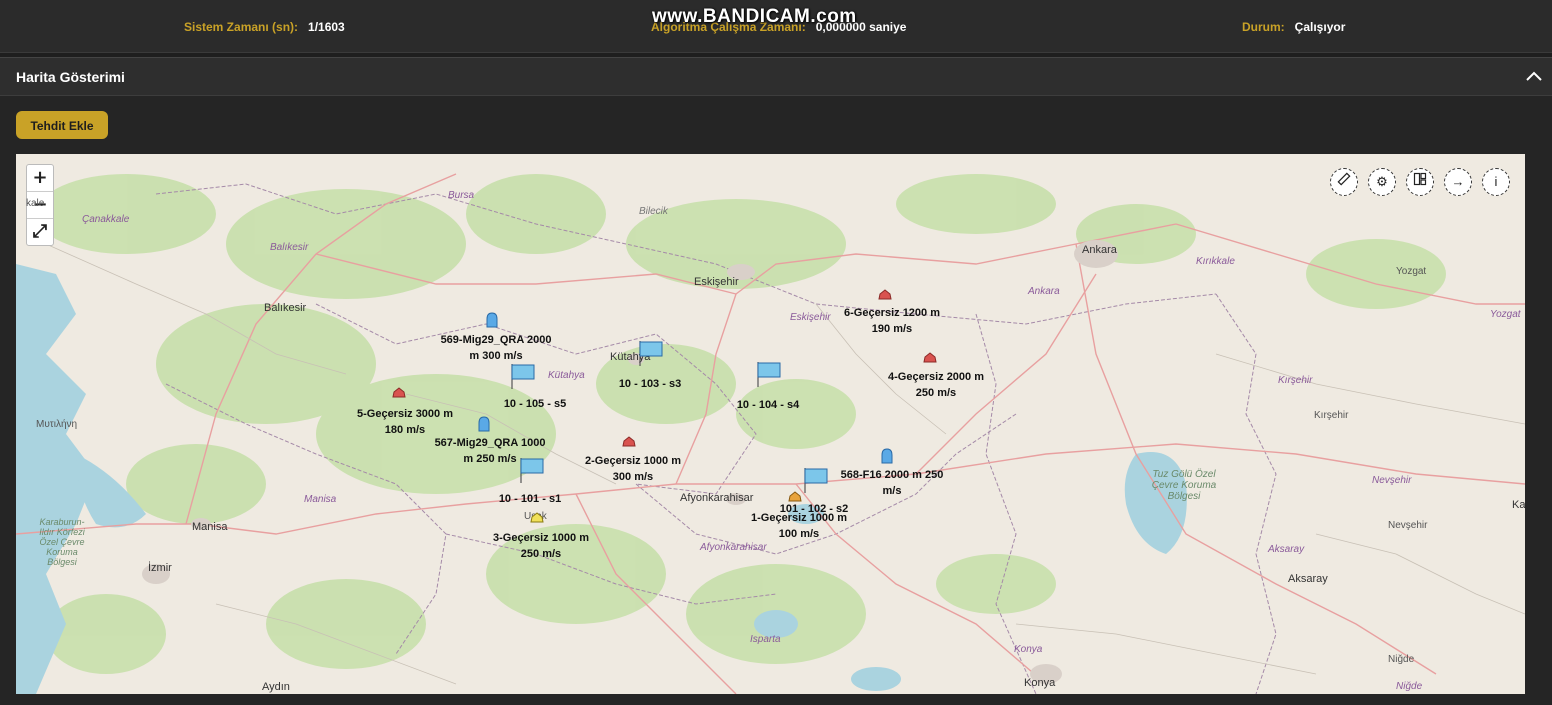  What do you see at coordinates (892, 321) in the screenshot?
I see `threat-6-label: 6-Geçersiz 1200 m 190 m/s` at bounding box center [892, 321].